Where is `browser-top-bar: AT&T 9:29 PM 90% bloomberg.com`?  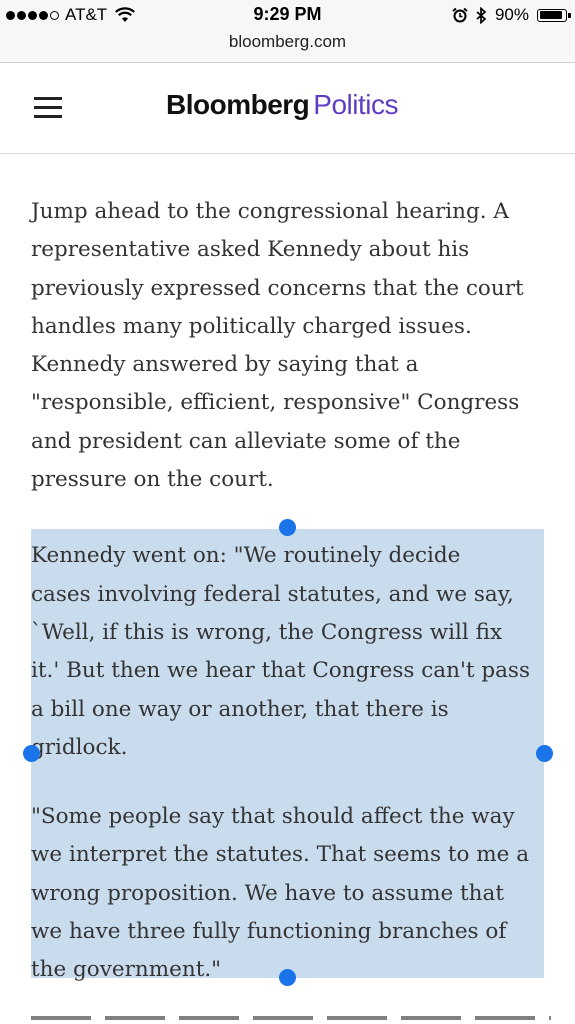 browser-top-bar: AT&T 9:29 PM 90% bloomberg.com is located at coordinates (287, 31).